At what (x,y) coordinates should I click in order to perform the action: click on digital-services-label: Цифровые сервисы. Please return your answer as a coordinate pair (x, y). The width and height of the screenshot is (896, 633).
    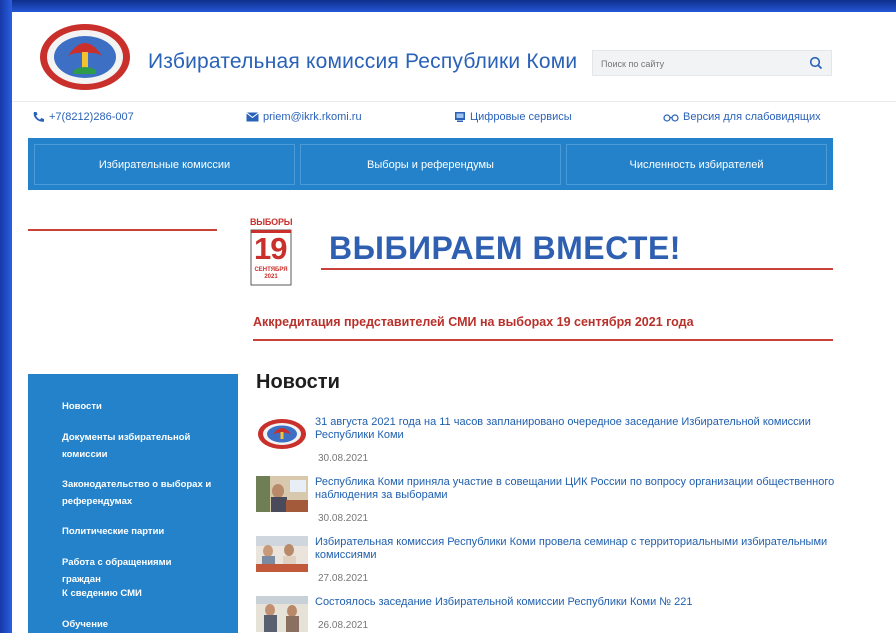
    Looking at the image, I should click on (521, 117).